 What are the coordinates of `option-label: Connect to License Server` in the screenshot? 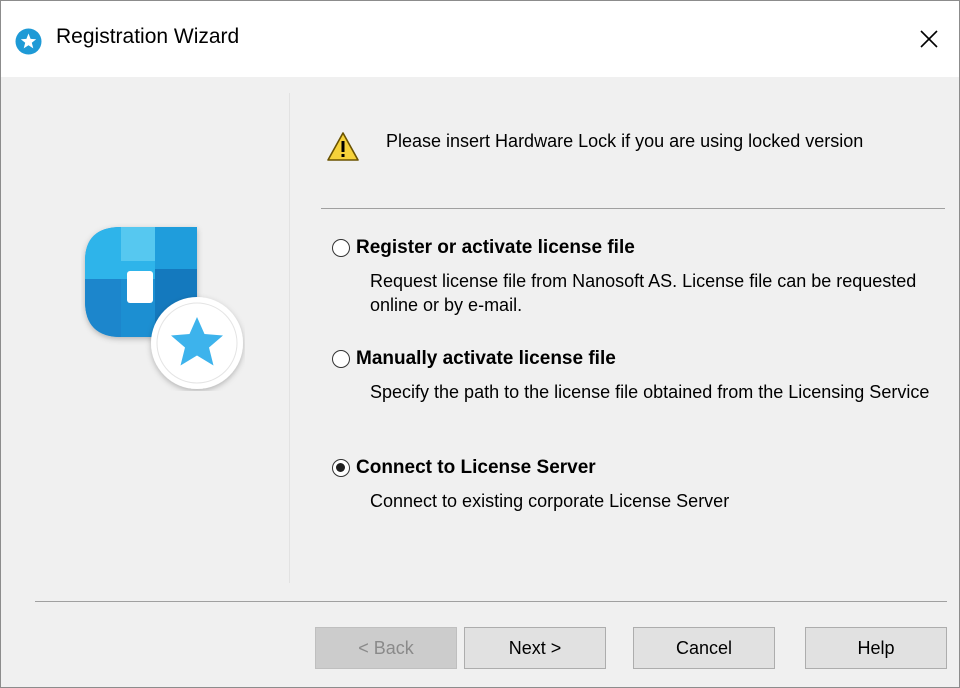 It's located at (476, 467).